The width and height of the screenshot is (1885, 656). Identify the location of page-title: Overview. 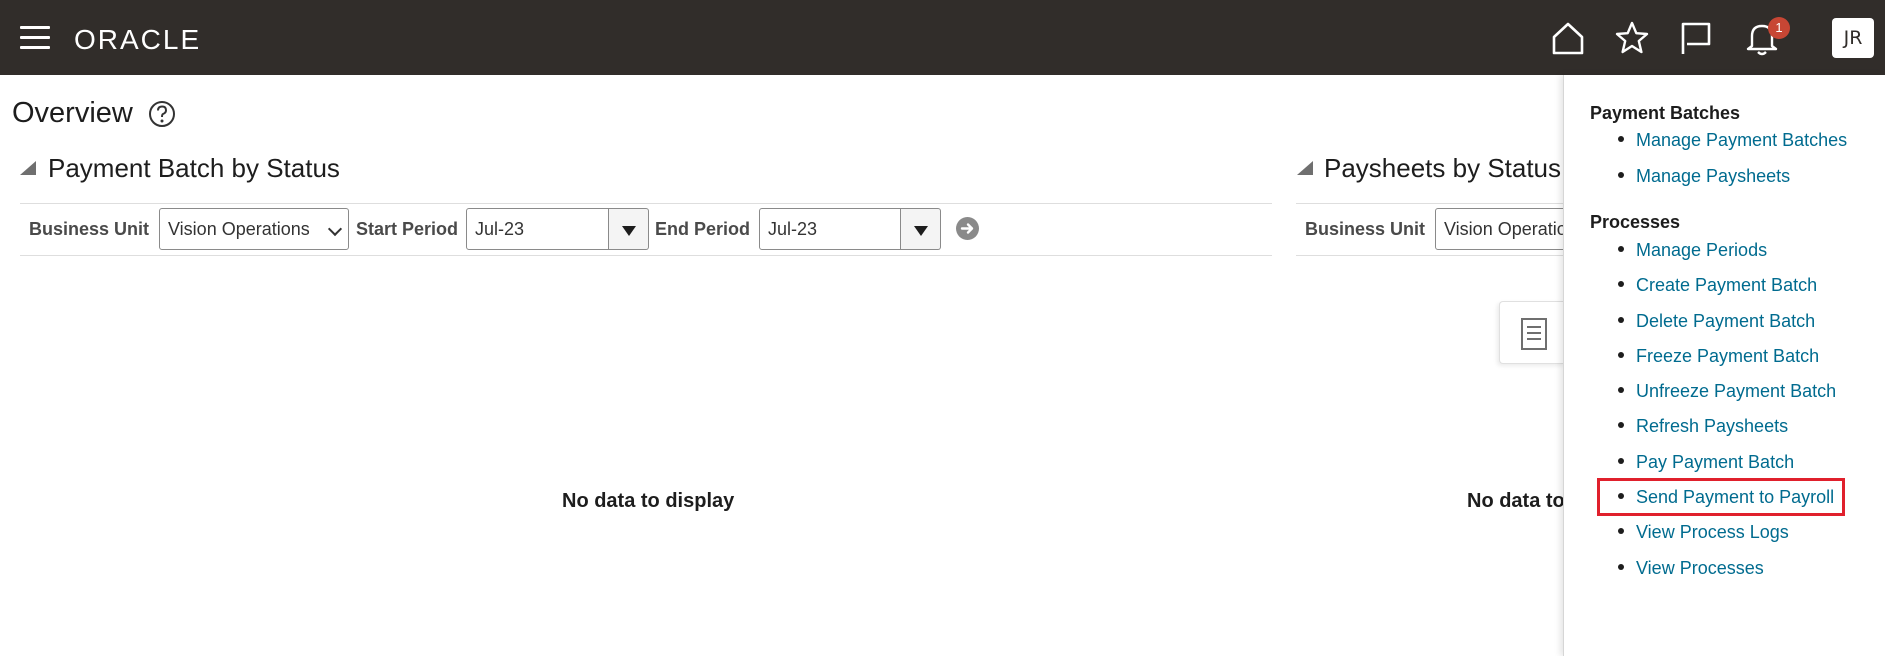
(72, 113).